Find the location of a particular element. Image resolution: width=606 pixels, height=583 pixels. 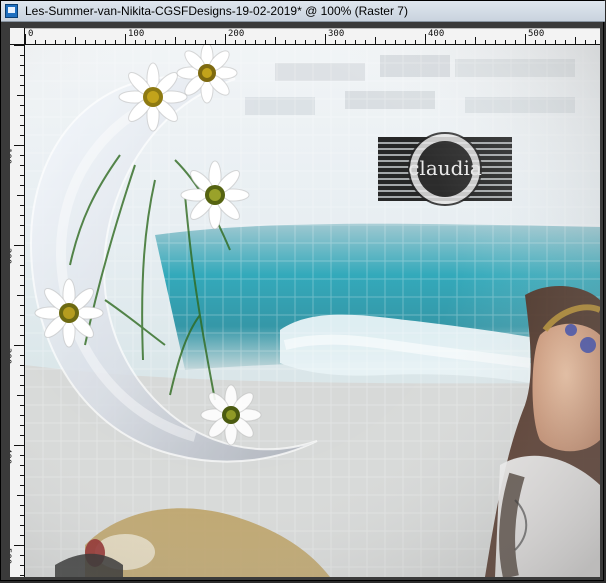

ruler-label-left-100: 100 is located at coordinates (11, 156).